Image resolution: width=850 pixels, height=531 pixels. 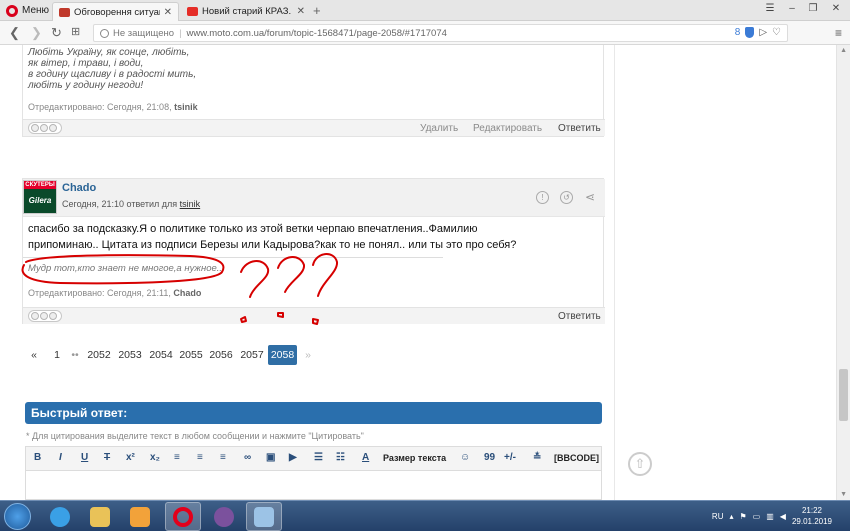 What do you see at coordinates (293, 457) in the screenshot?
I see `video-icon: ▶` at bounding box center [293, 457].